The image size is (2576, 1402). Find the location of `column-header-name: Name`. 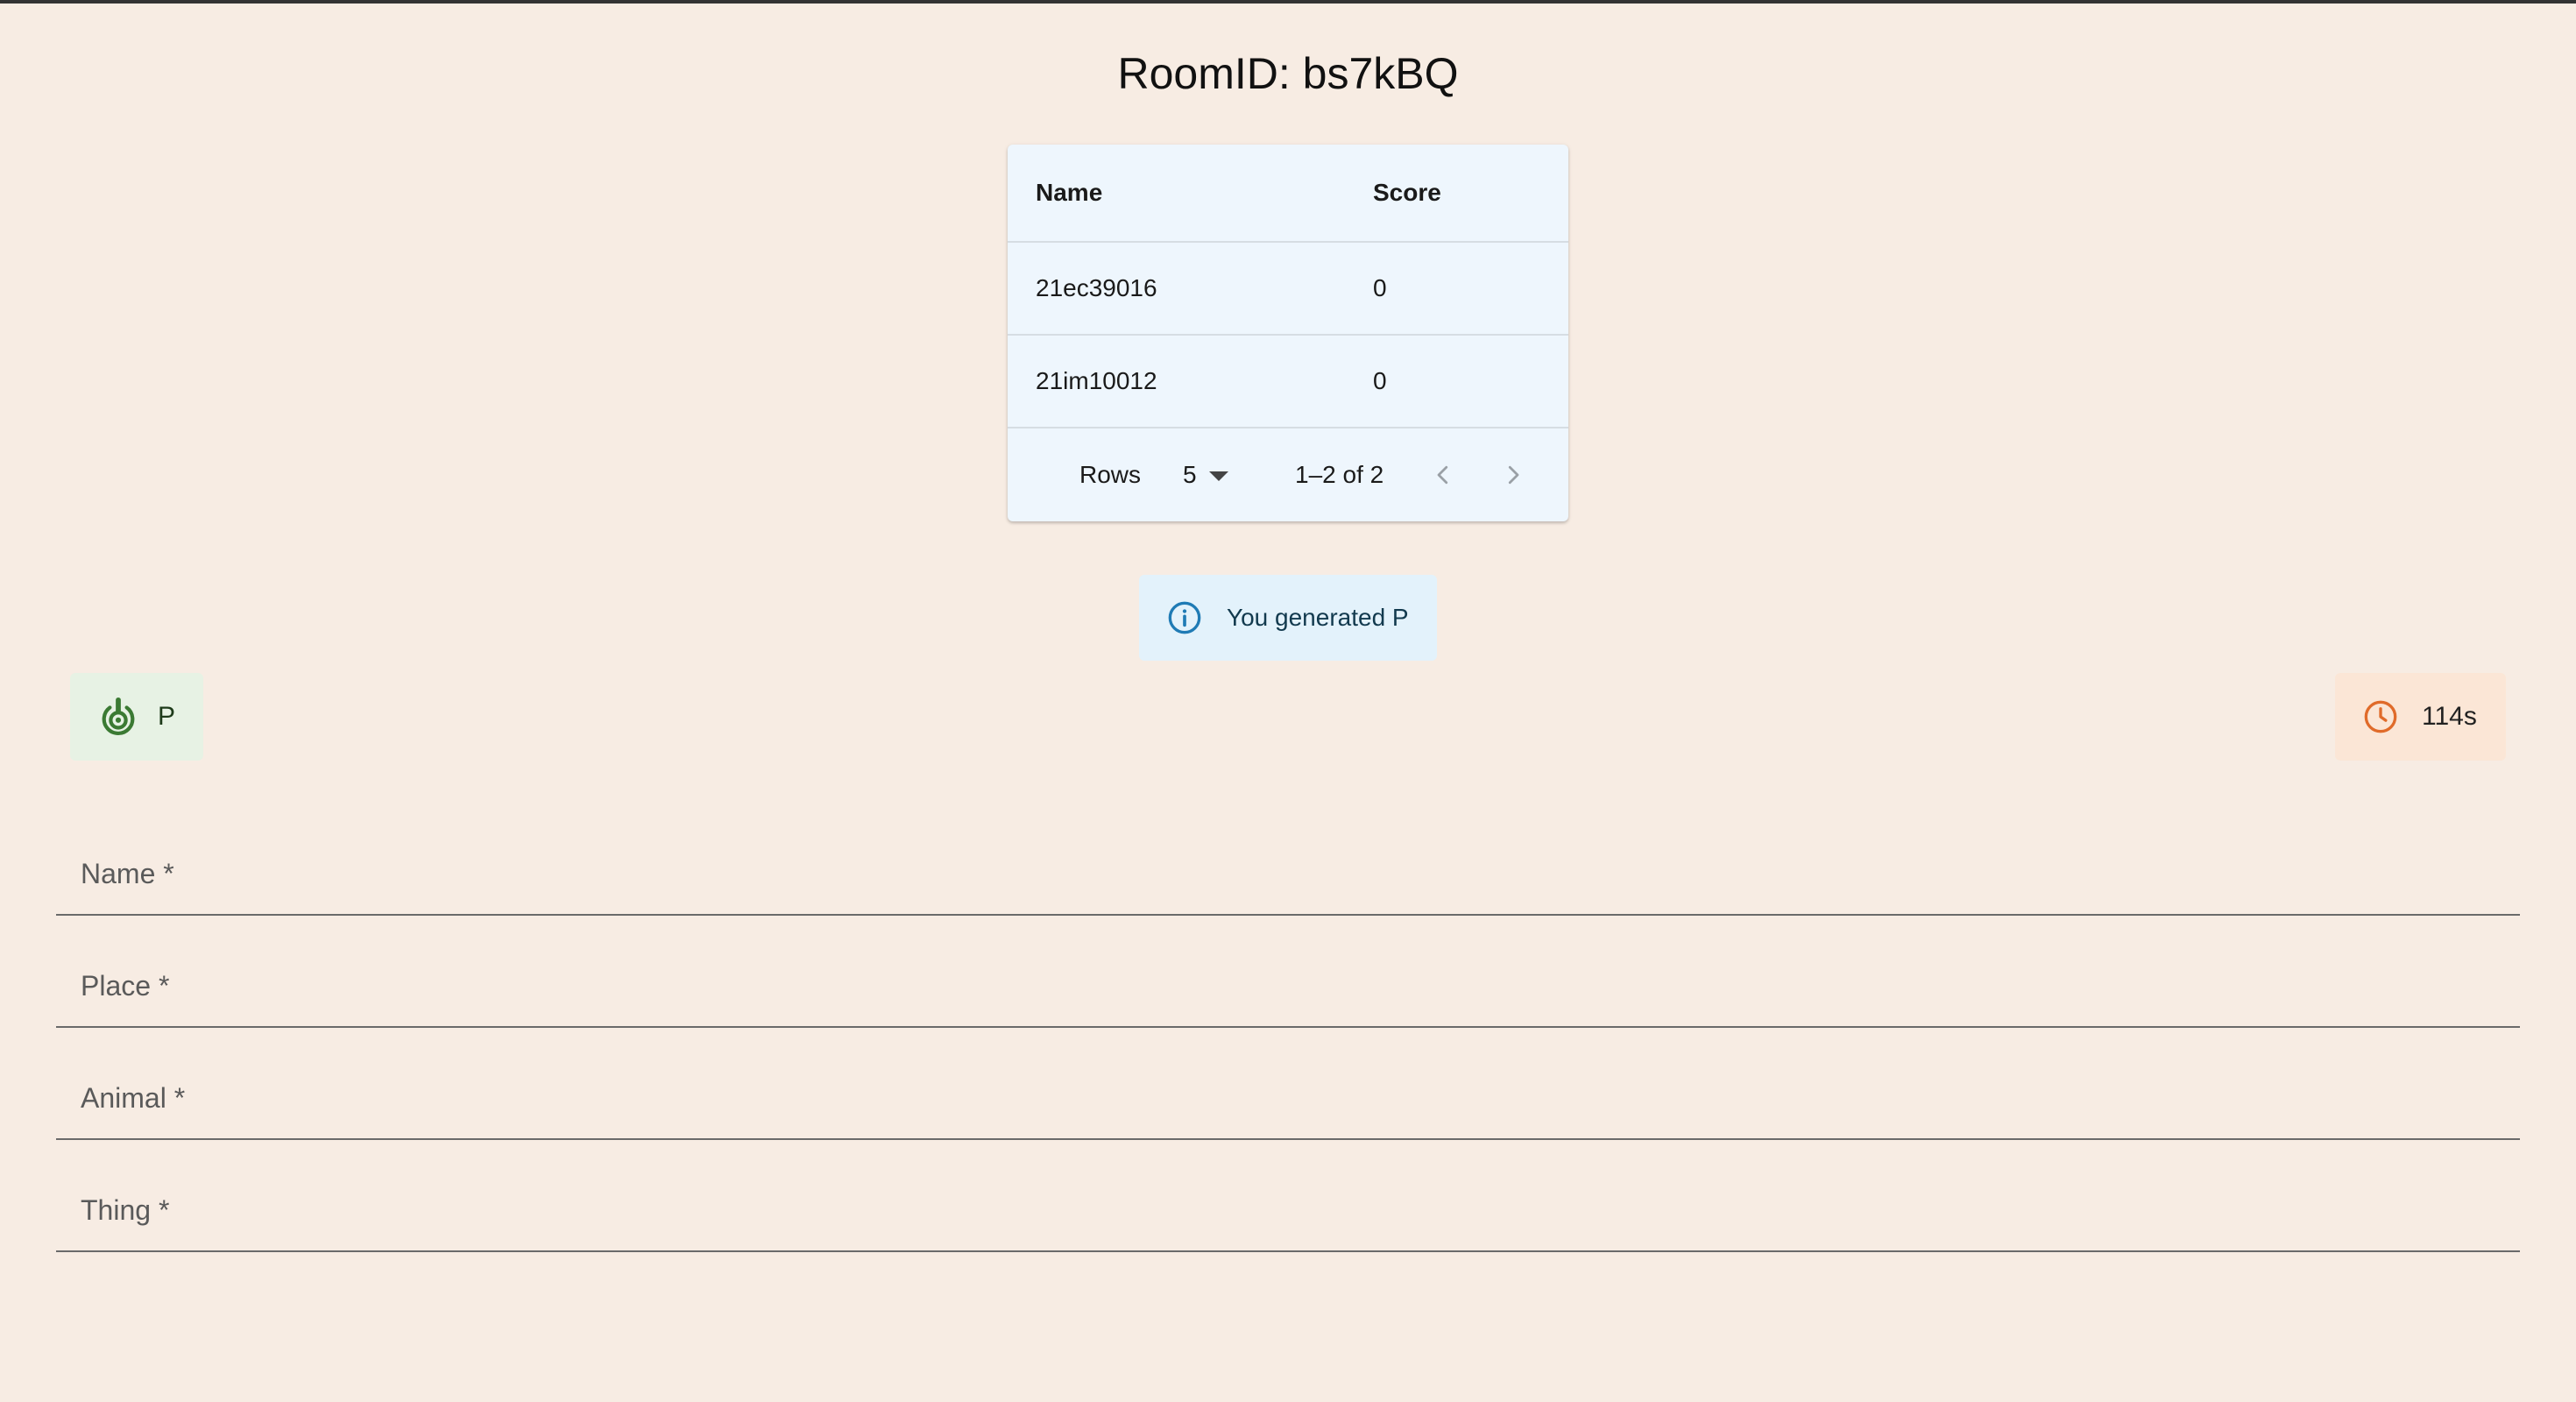

column-header-name: Name is located at coordinates (1069, 192).